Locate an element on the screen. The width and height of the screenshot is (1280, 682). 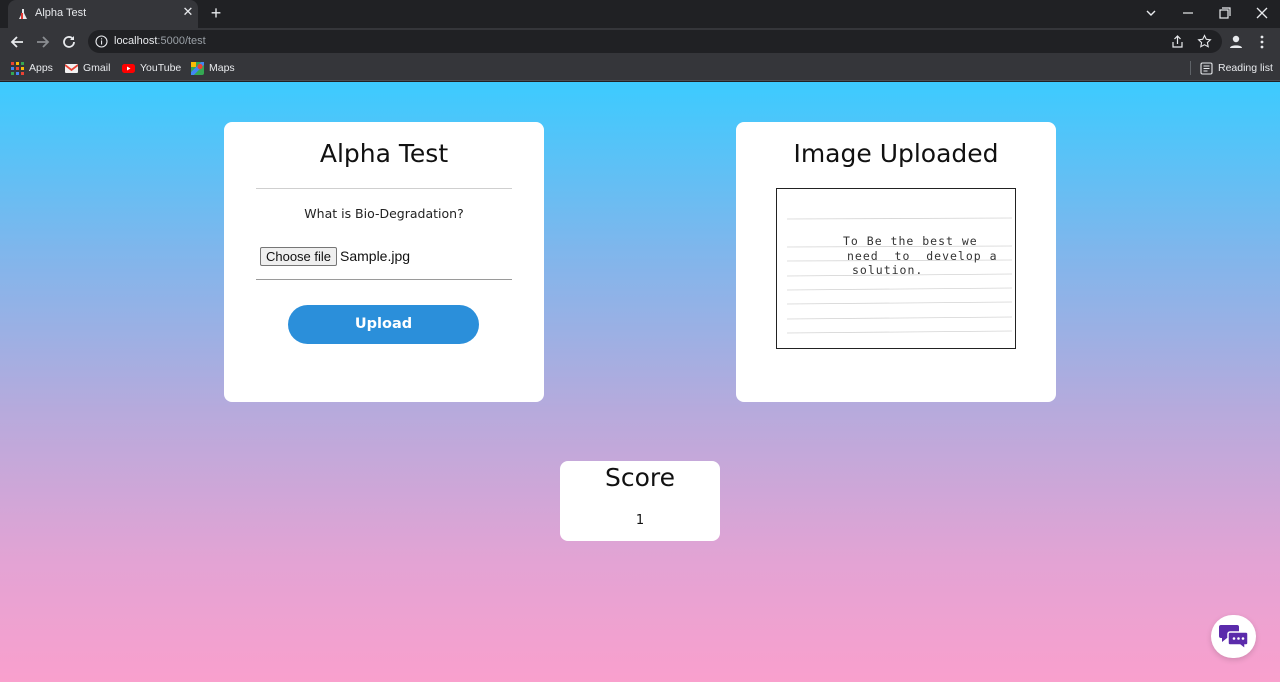
bookmark-youtube: YouTube is located at coordinates (151, 68).